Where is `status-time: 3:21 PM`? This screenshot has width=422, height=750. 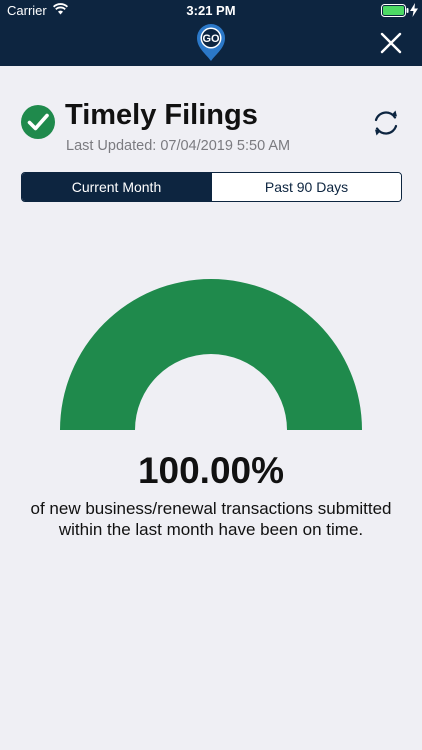
status-time: 3:21 PM is located at coordinates (211, 10).